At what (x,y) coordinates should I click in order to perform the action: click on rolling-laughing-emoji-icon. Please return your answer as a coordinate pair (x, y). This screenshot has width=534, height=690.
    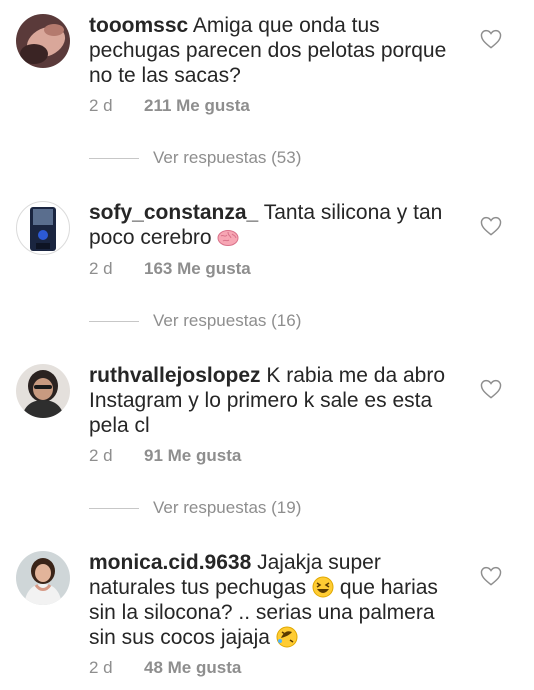
    Looking at the image, I should click on (287, 637).